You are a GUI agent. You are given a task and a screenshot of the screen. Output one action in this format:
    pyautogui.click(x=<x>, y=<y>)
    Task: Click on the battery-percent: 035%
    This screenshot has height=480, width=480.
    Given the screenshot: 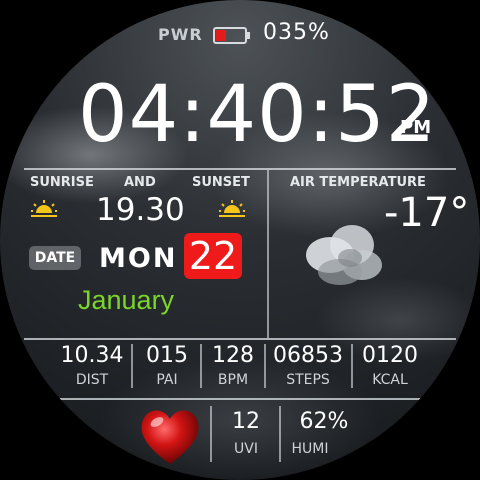 What is the action you would take?
    pyautogui.click(x=296, y=32)
    